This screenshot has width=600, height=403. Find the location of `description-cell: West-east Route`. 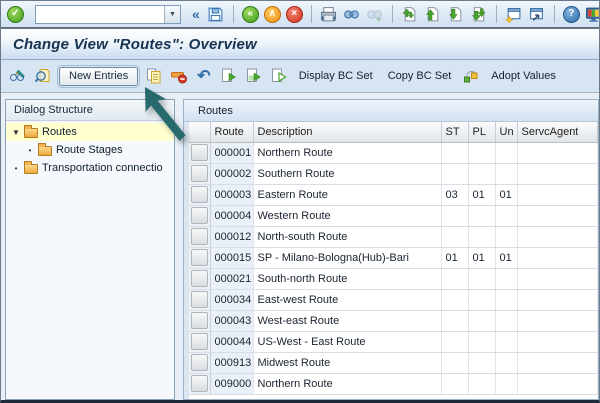

description-cell: West-east Route is located at coordinates (347, 321).